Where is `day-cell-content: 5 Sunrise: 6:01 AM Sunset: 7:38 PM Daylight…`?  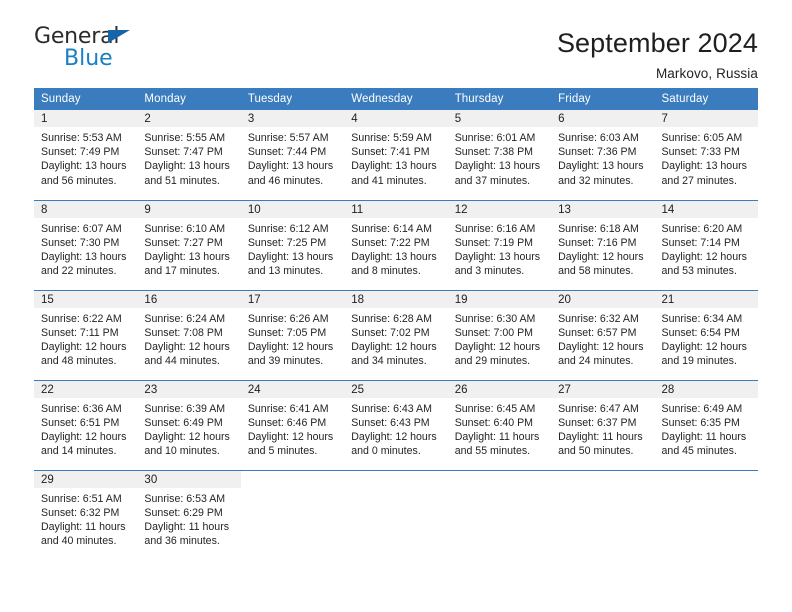
day-cell-content: 5 Sunrise: 6:01 AM Sunset: 7:38 PM Daylight… is located at coordinates (499, 155).